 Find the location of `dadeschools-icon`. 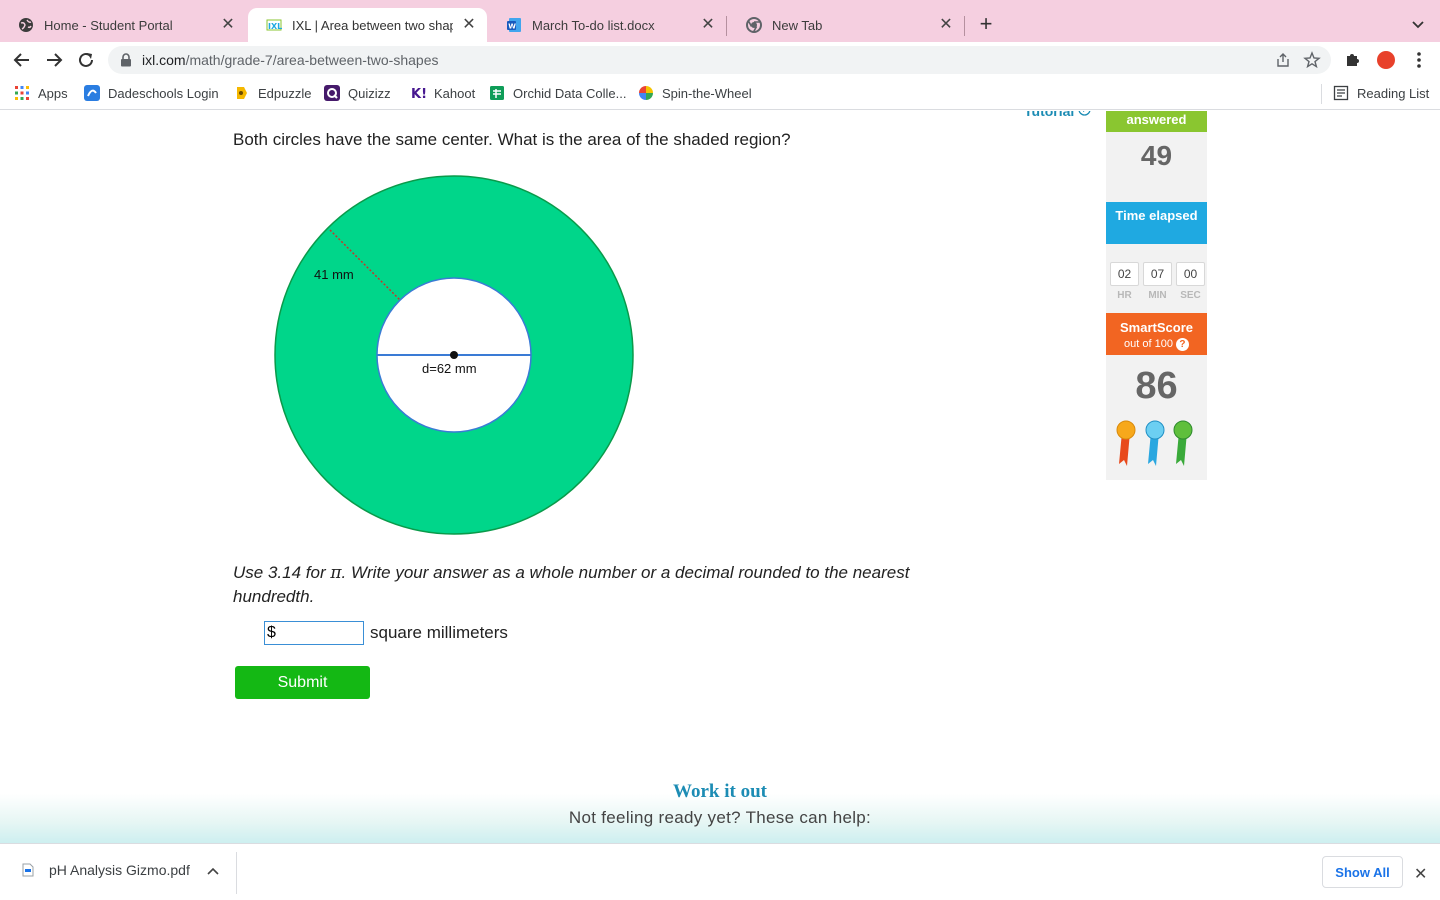

dadeschools-icon is located at coordinates (92, 93).